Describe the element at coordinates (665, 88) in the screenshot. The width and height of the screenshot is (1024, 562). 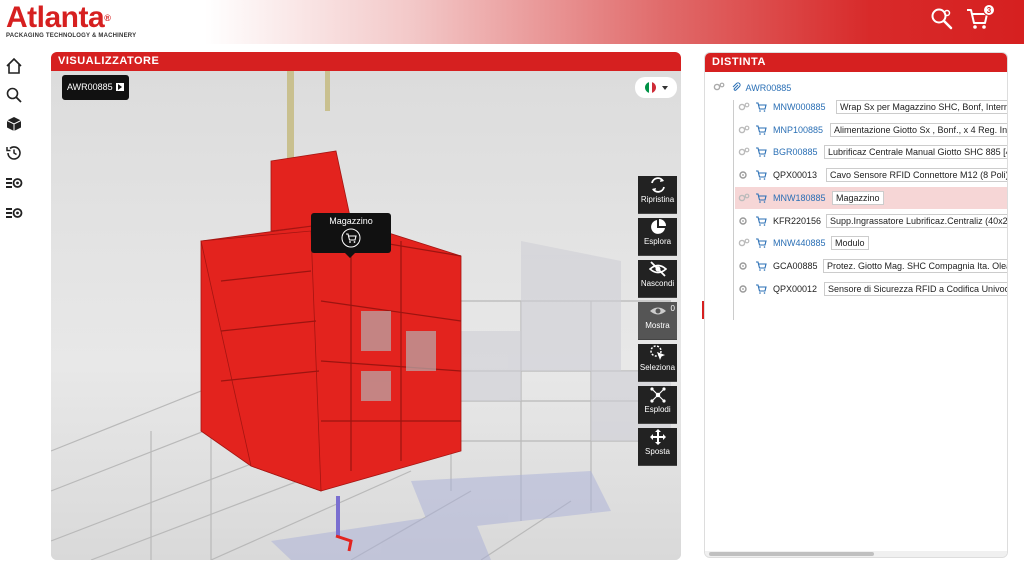
I see `chevron-down-icon` at that location.